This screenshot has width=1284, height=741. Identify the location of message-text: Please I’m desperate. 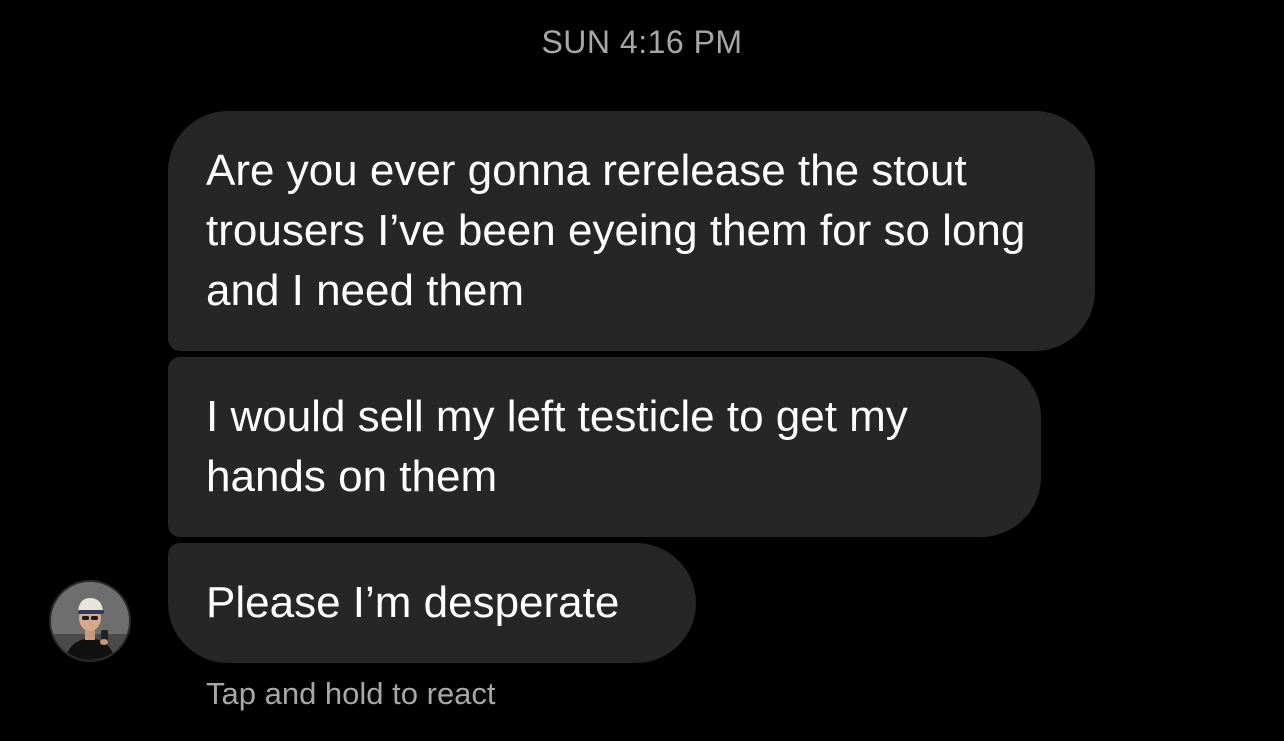
(413, 602).